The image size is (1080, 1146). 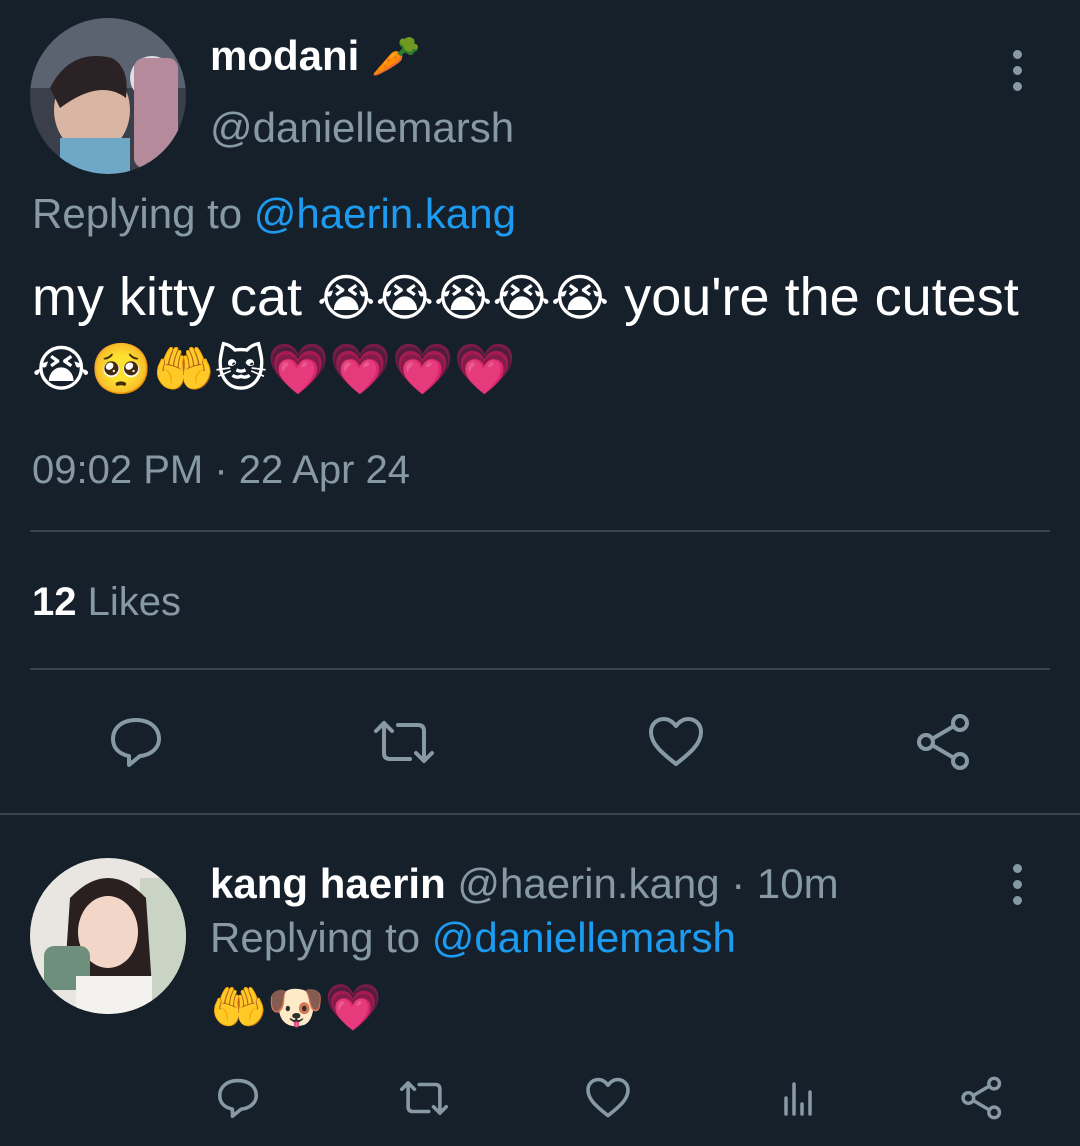 What do you see at coordinates (315, 56) in the screenshot?
I see `author-display-name: modani 🥕` at bounding box center [315, 56].